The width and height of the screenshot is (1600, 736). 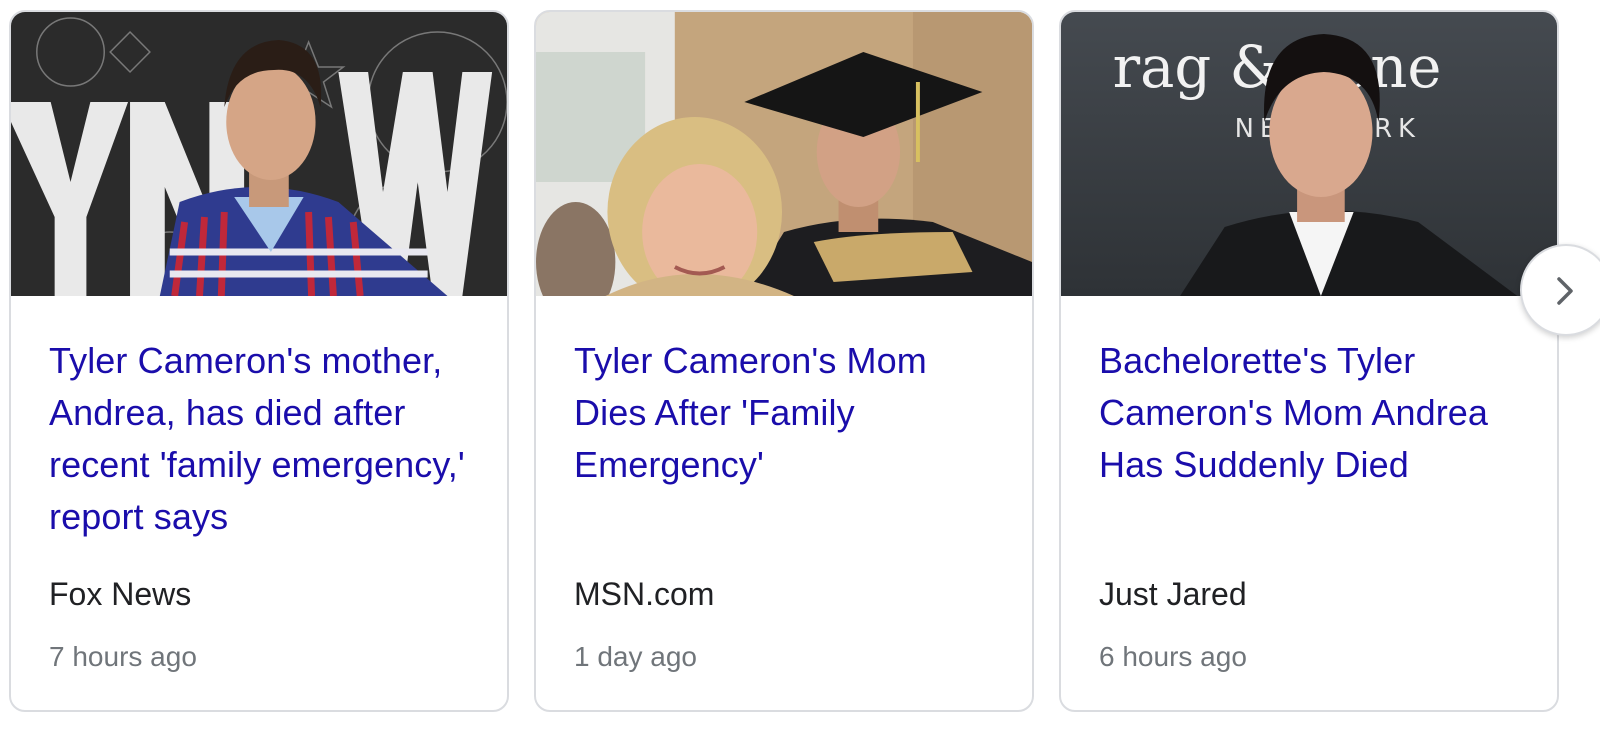 I want to click on news-source: MSN.com, so click(x=644, y=594).